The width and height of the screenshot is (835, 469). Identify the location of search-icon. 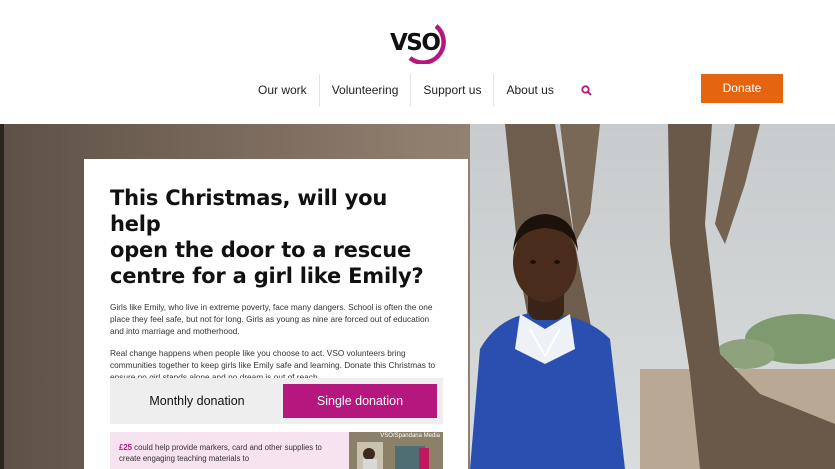
(587, 90).